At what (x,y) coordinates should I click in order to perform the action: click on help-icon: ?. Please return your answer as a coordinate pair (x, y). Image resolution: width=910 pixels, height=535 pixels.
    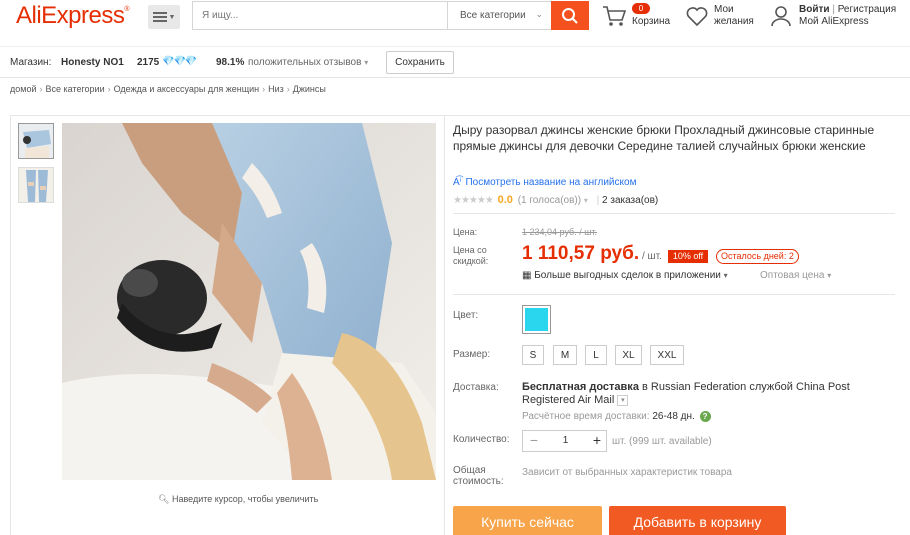
    Looking at the image, I should click on (705, 416).